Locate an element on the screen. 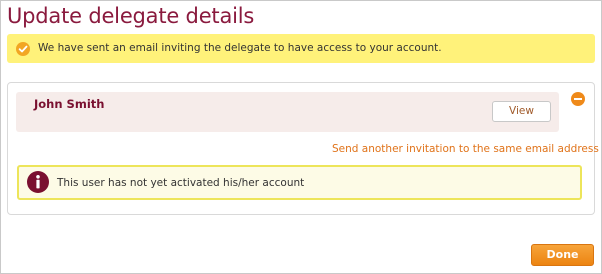 The height and width of the screenshot is (274, 602). page-title: Update delegate details is located at coordinates (131, 16).